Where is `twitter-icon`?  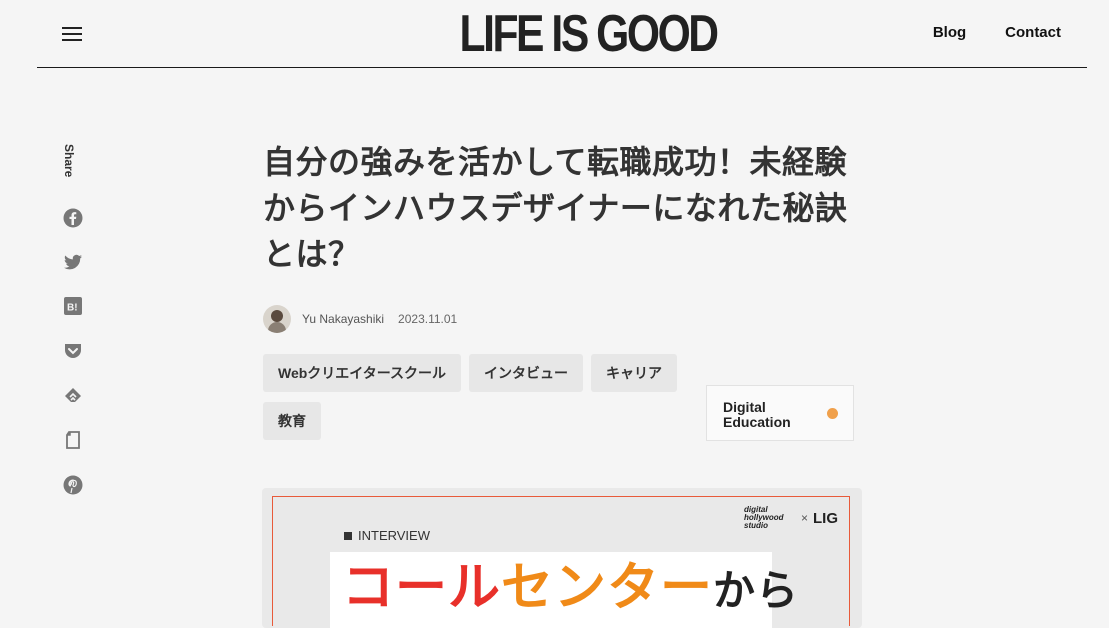 twitter-icon is located at coordinates (73, 262).